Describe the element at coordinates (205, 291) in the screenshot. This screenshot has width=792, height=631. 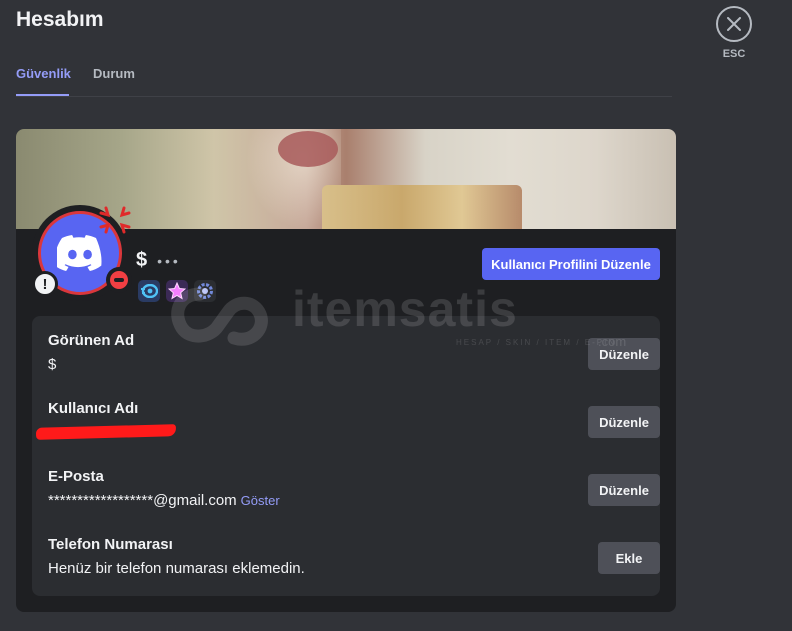
I see `hypesquad-badge-icon` at that location.